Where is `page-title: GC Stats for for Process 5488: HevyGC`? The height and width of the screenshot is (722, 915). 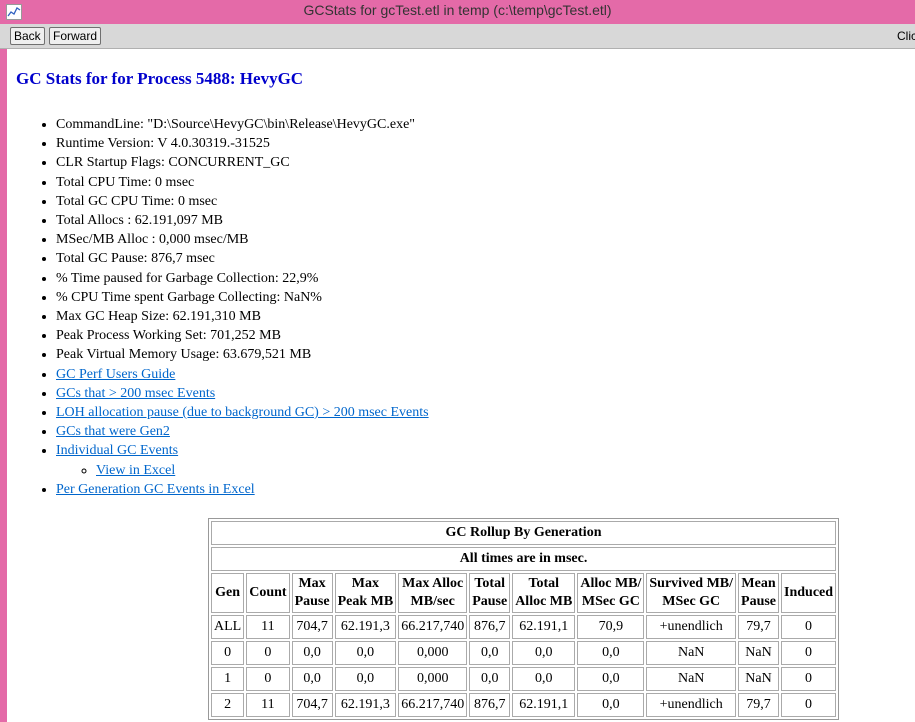 page-title: GC Stats for for Process 5488: HevyGC is located at coordinates (160, 78).